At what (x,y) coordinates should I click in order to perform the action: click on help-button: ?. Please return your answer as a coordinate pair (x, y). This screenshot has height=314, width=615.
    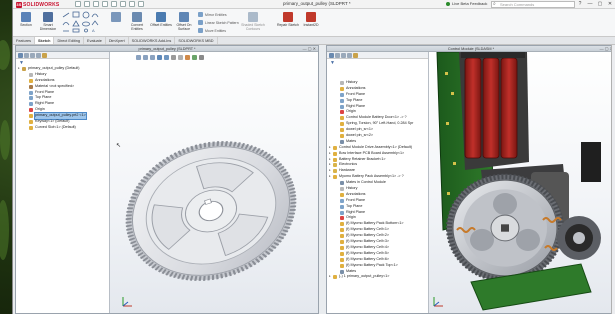
    Looking at the image, I should click on (580, 4).